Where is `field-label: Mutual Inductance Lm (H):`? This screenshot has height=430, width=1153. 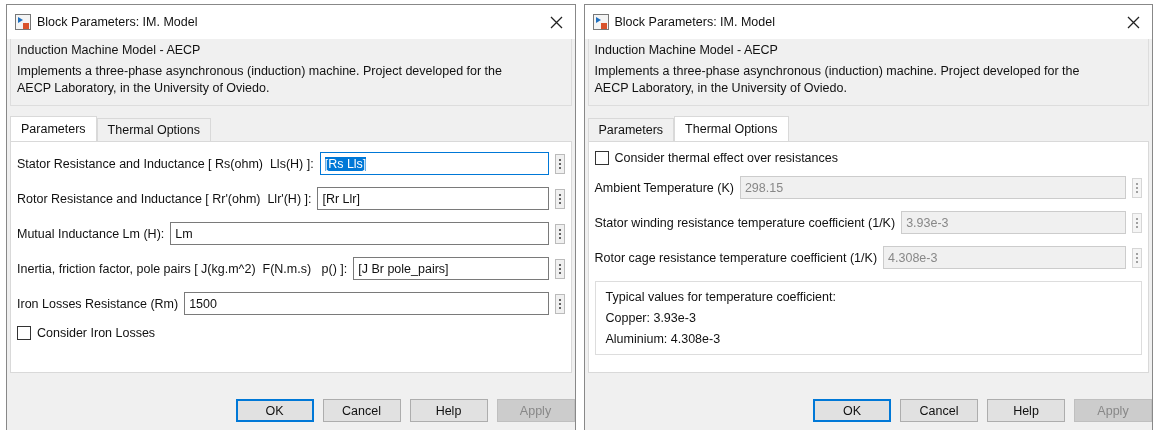 field-label: Mutual Inductance Lm (H): is located at coordinates (91, 233).